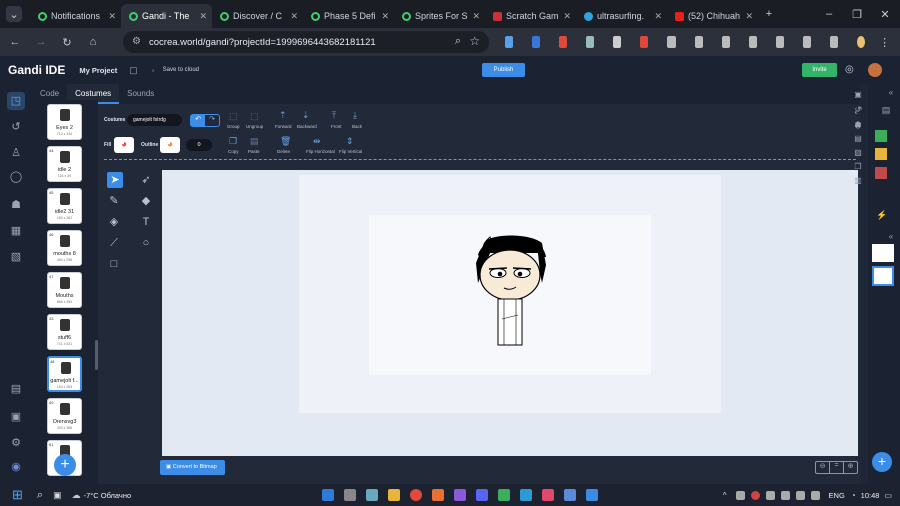  What do you see at coordinates (837, 495) in the screenshot?
I see `language-indicator: ENG` at bounding box center [837, 495].